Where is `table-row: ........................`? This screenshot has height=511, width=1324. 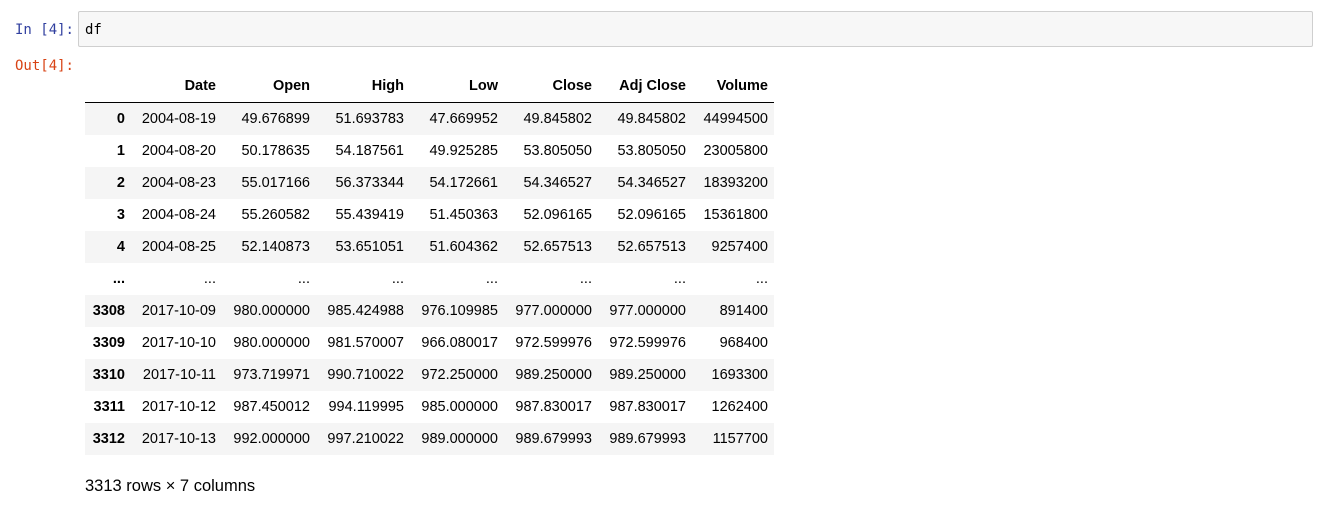 table-row: ........................ is located at coordinates (429, 279).